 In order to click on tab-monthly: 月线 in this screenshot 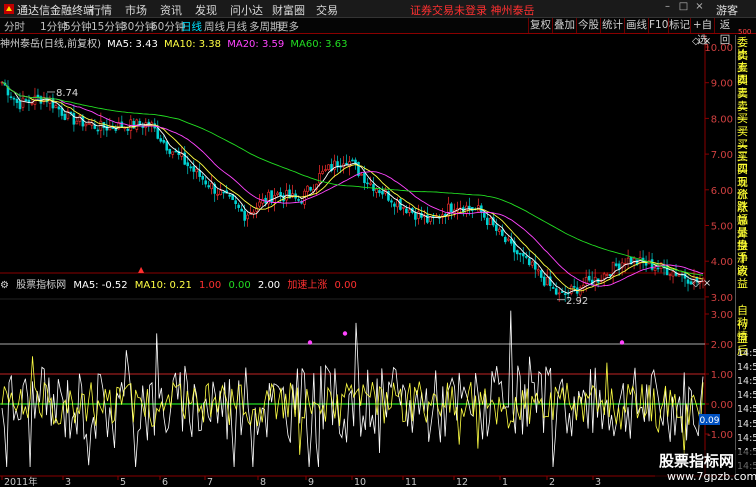, I will do `click(236, 26)`.